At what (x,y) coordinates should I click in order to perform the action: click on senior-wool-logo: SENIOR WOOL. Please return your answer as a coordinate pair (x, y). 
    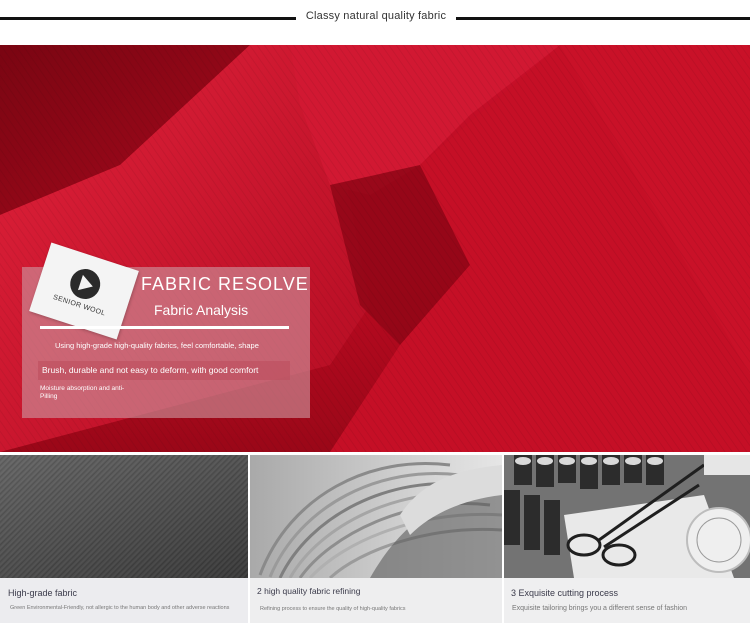
    Looking at the image, I should click on (84, 291).